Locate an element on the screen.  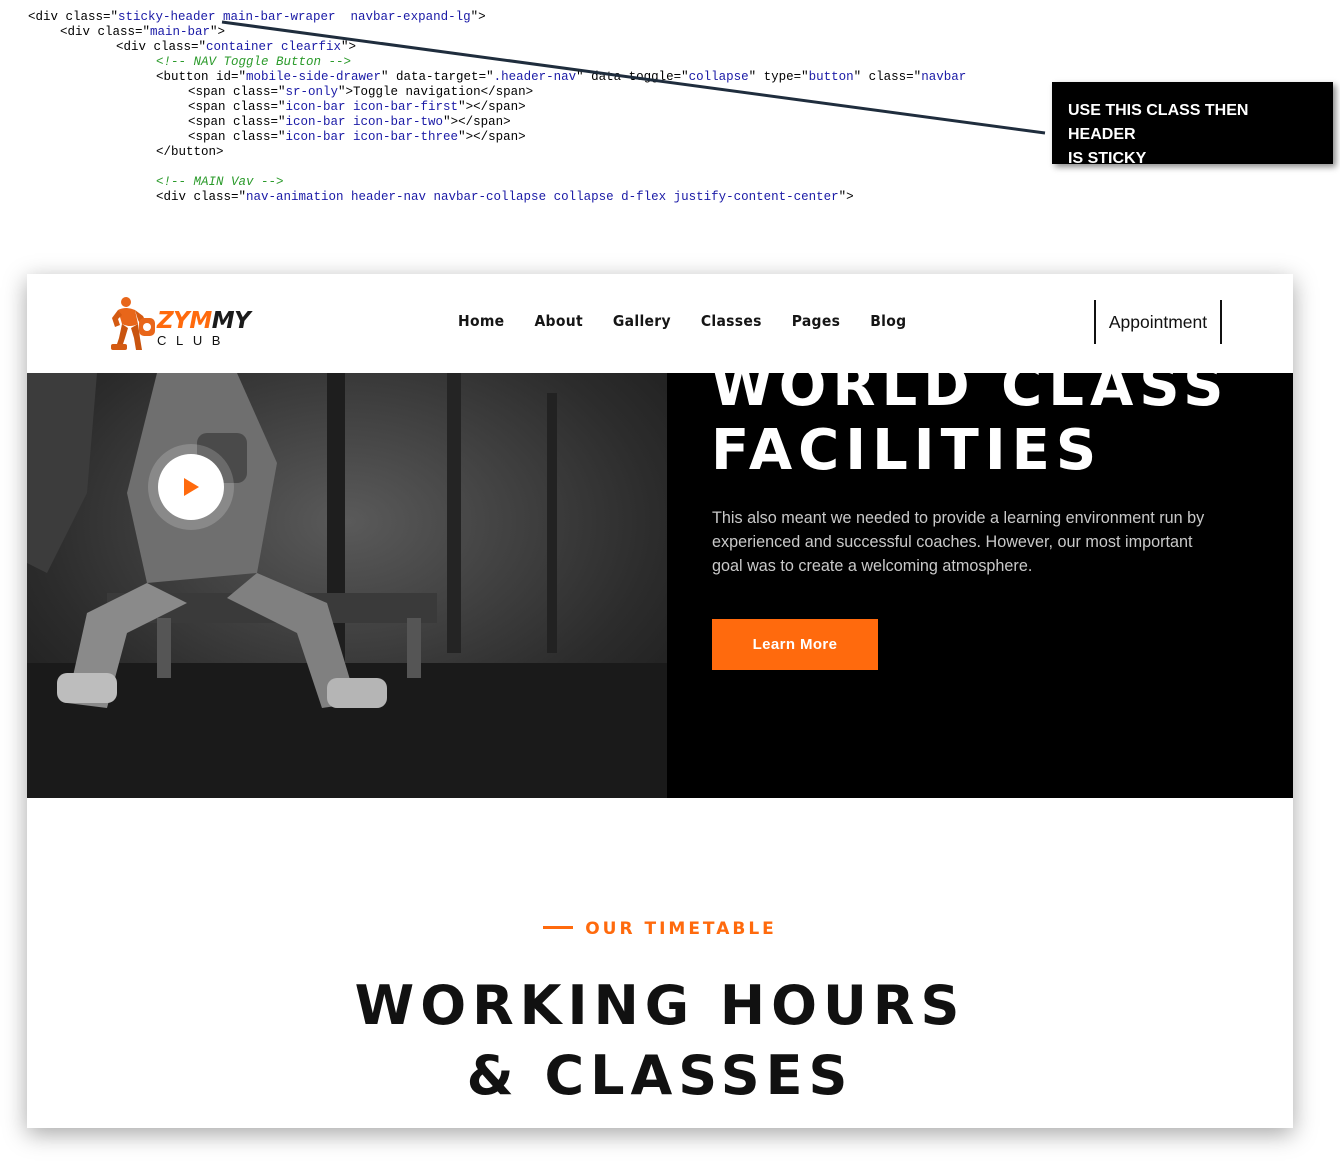
main-nav: Home About Gallery Classes Pages Blog is located at coordinates (697, 323).